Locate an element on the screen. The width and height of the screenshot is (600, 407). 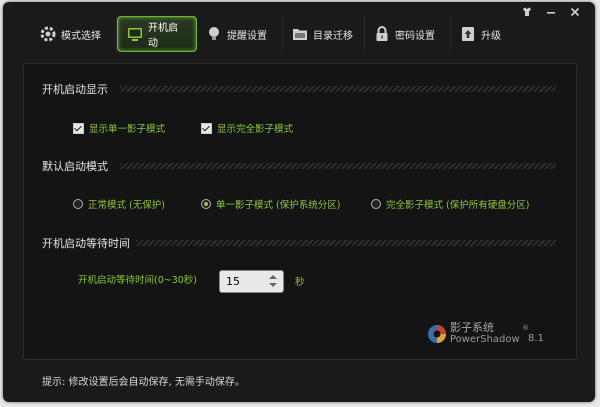
status-tip: 提示: 修改设置后会自动保存, 无需手动保存。 is located at coordinates (143, 382).